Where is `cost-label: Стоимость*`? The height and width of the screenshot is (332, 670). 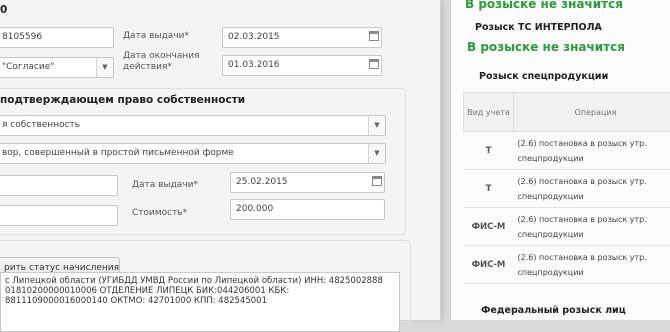 cost-label: Стоимость* is located at coordinates (159, 213).